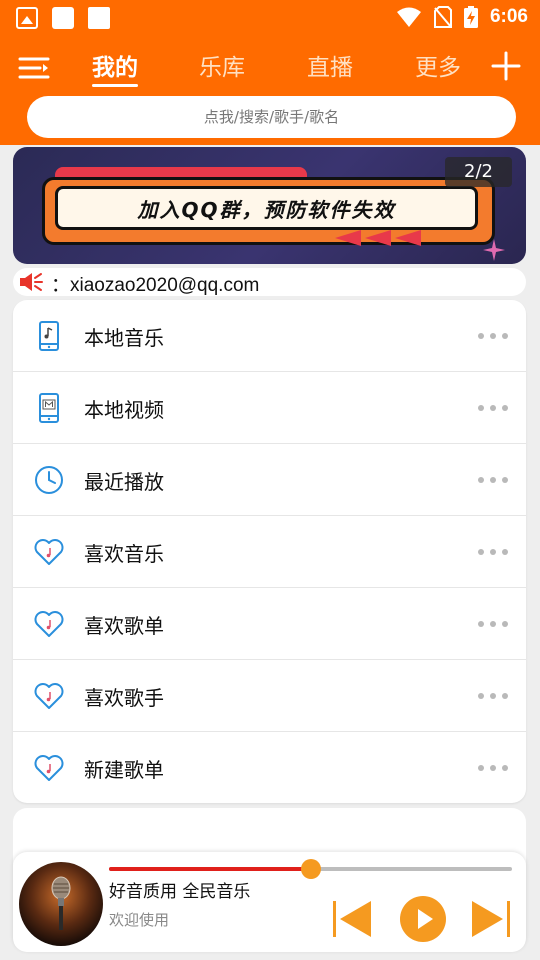 The width and height of the screenshot is (540, 960). I want to click on microphone-icon, so click(61, 903).